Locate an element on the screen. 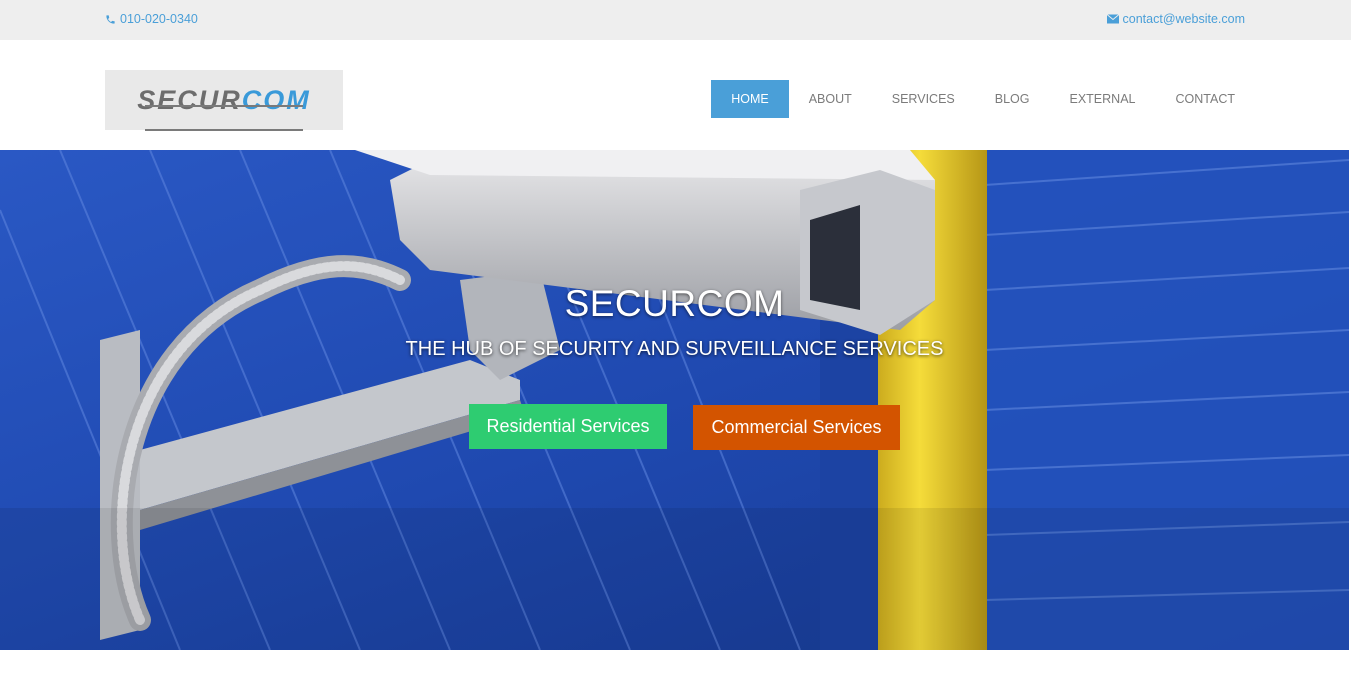  nav-item-external: EXTERNAL is located at coordinates (1103, 99).